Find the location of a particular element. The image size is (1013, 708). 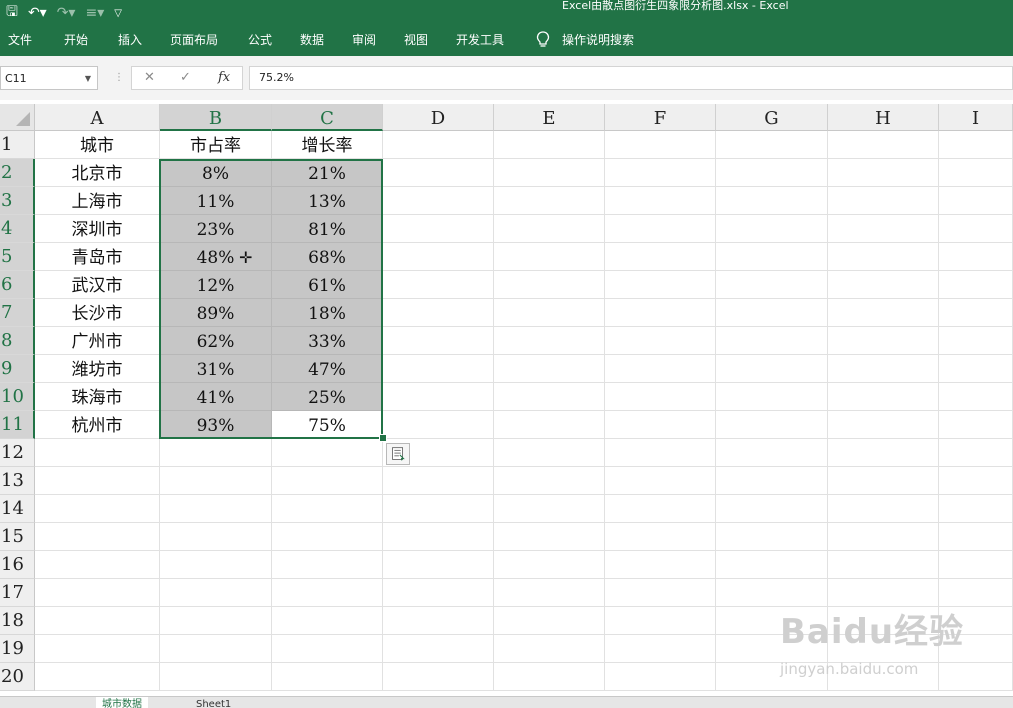

data-cell-growth: 33% is located at coordinates (327, 341).